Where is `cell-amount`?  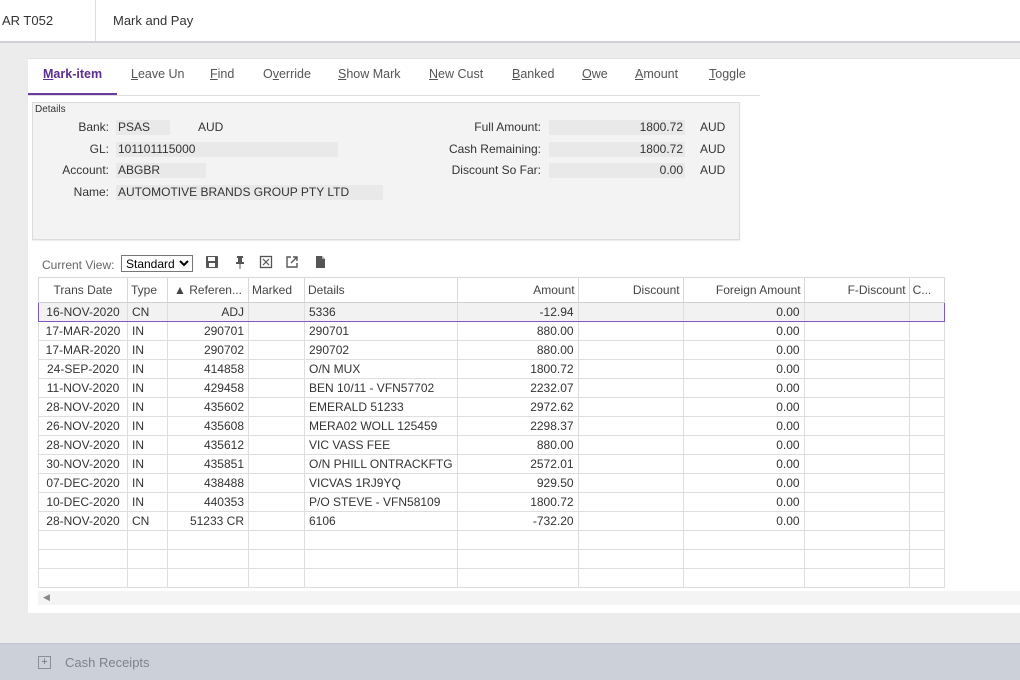 cell-amount is located at coordinates (517, 540).